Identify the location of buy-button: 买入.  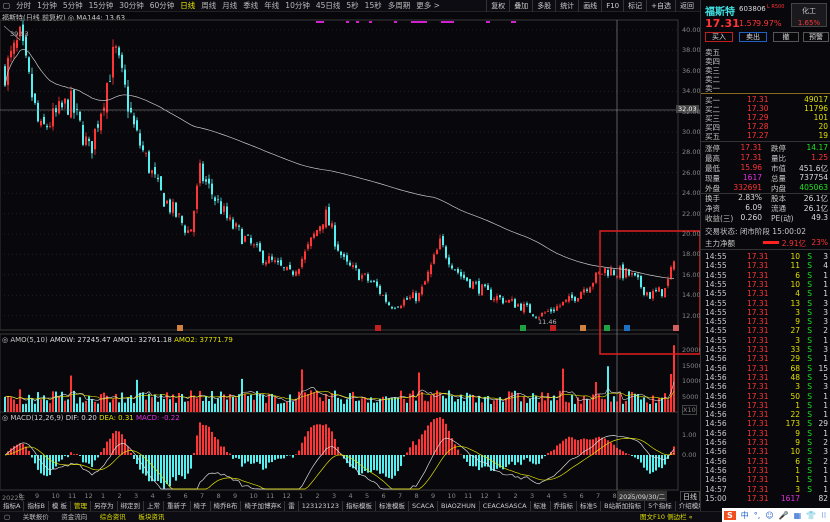
(719, 37).